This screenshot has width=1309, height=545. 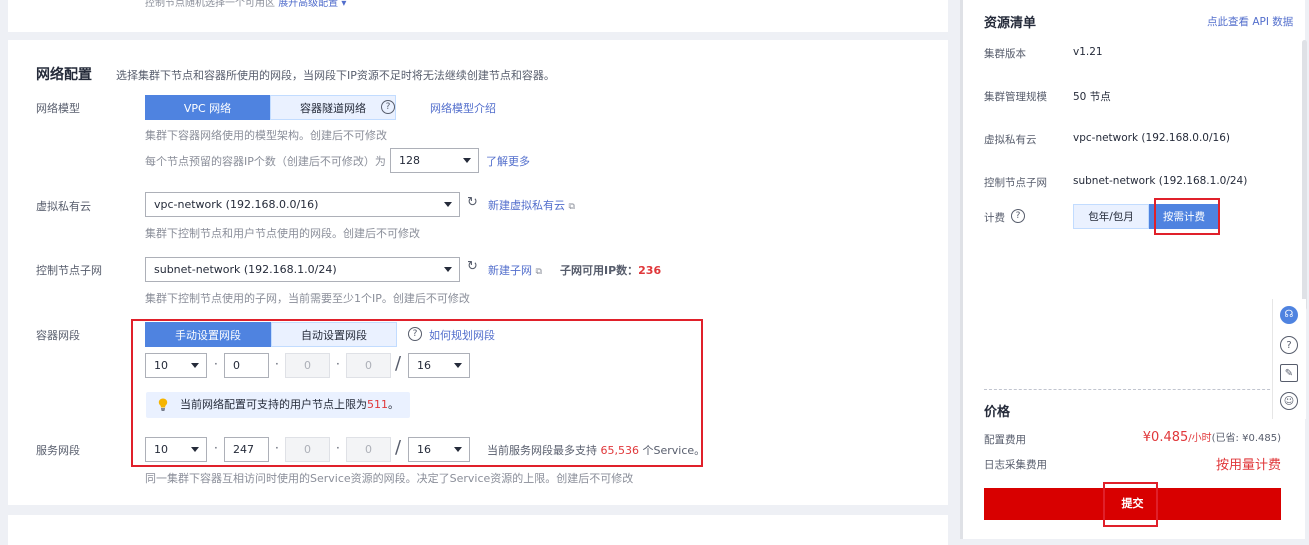 I want to click on smile-icon: ☺, so click(x=1289, y=401).